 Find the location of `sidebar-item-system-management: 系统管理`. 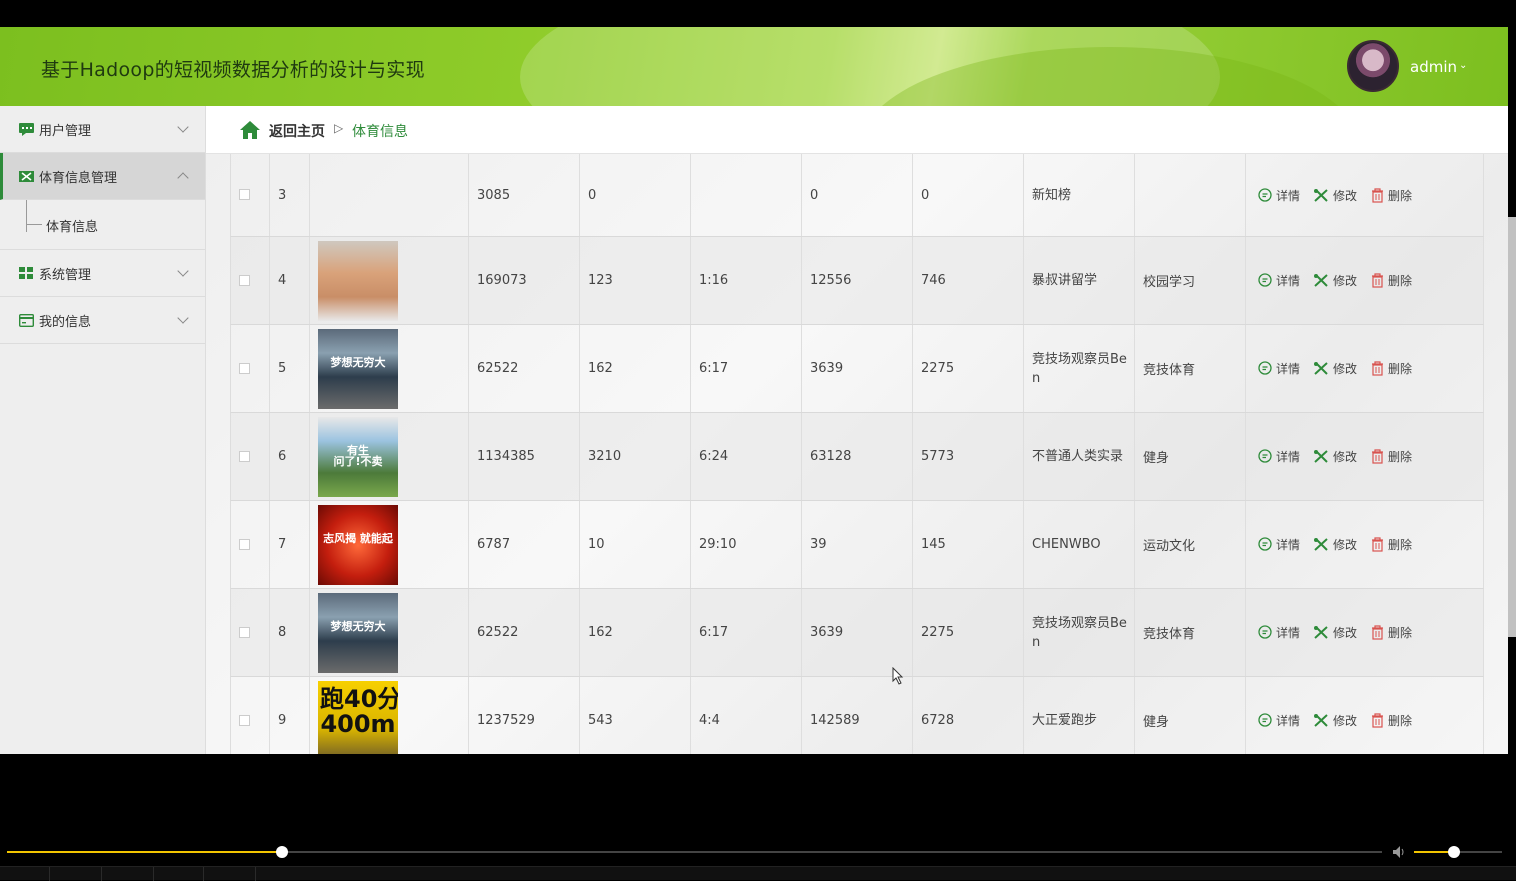

sidebar-item-system-management: 系统管理 is located at coordinates (102, 273).